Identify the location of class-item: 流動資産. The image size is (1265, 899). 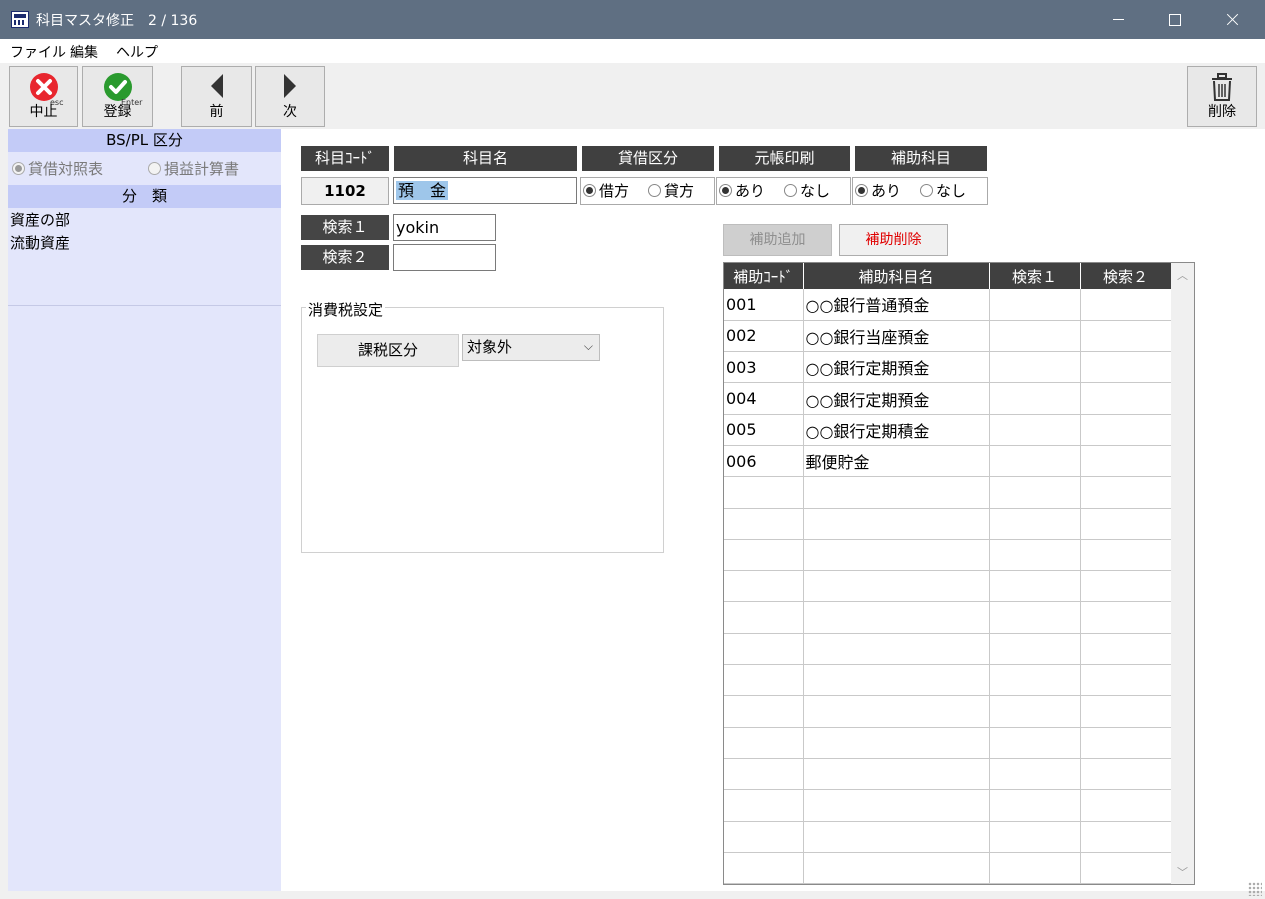
(144, 244).